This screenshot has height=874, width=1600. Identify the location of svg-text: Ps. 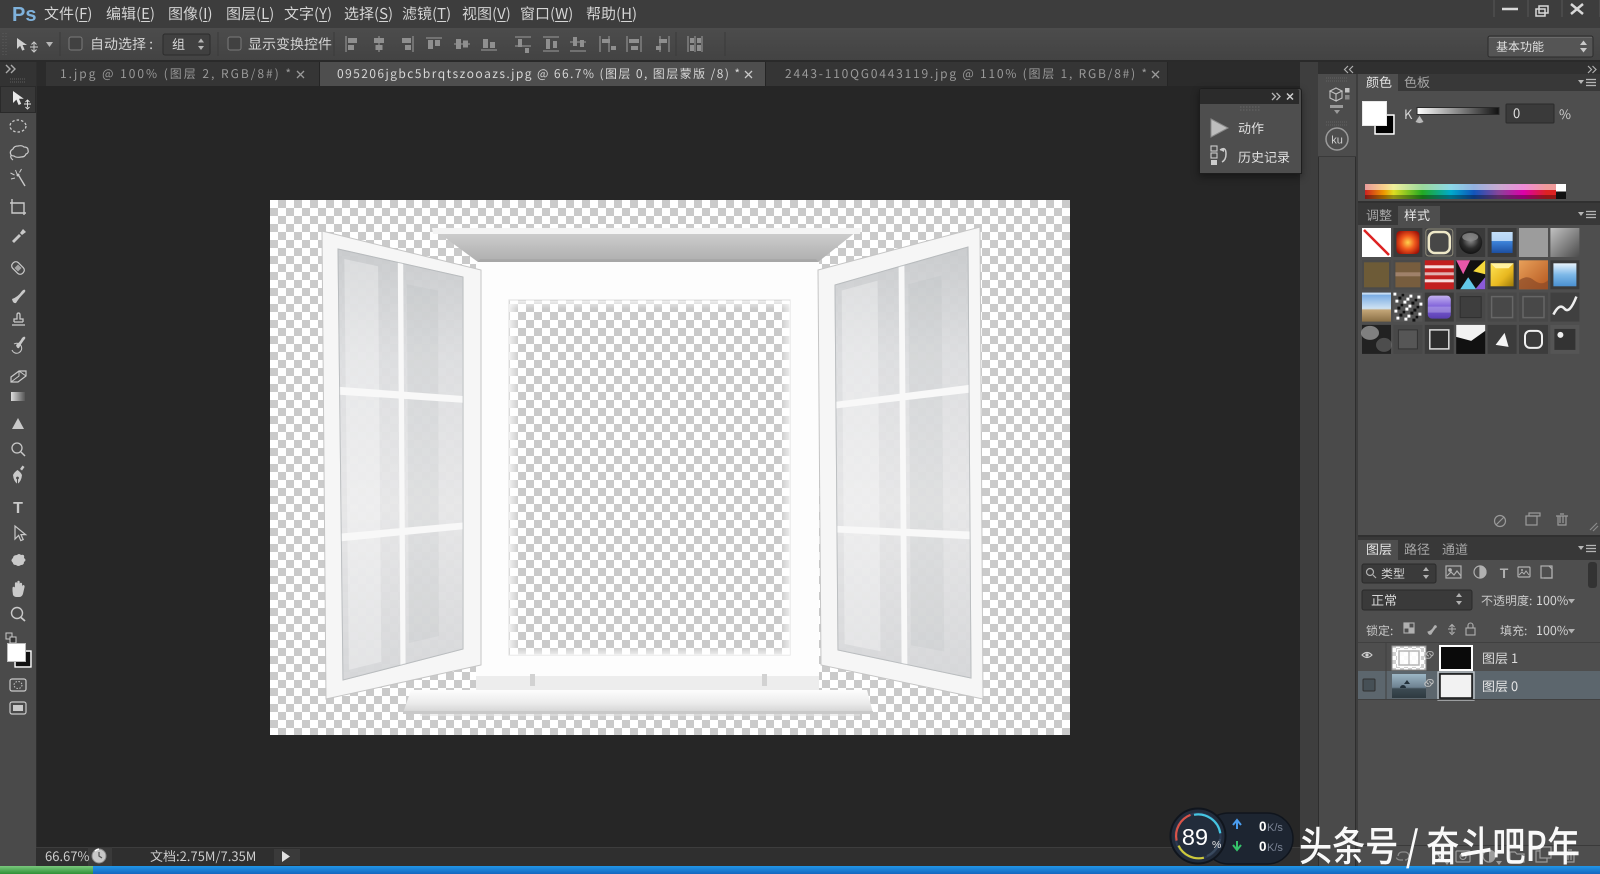
(24, 15).